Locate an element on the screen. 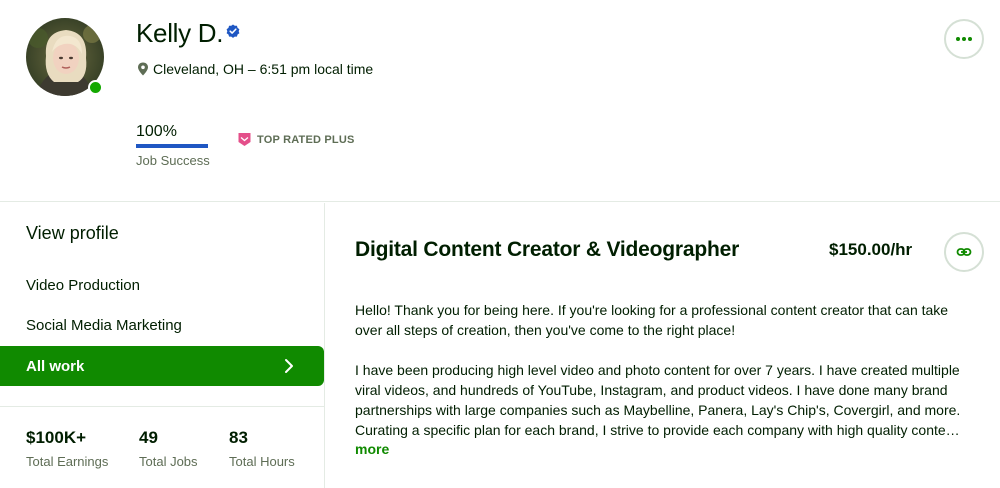  stat-label: Total Jobs is located at coordinates (168, 461).